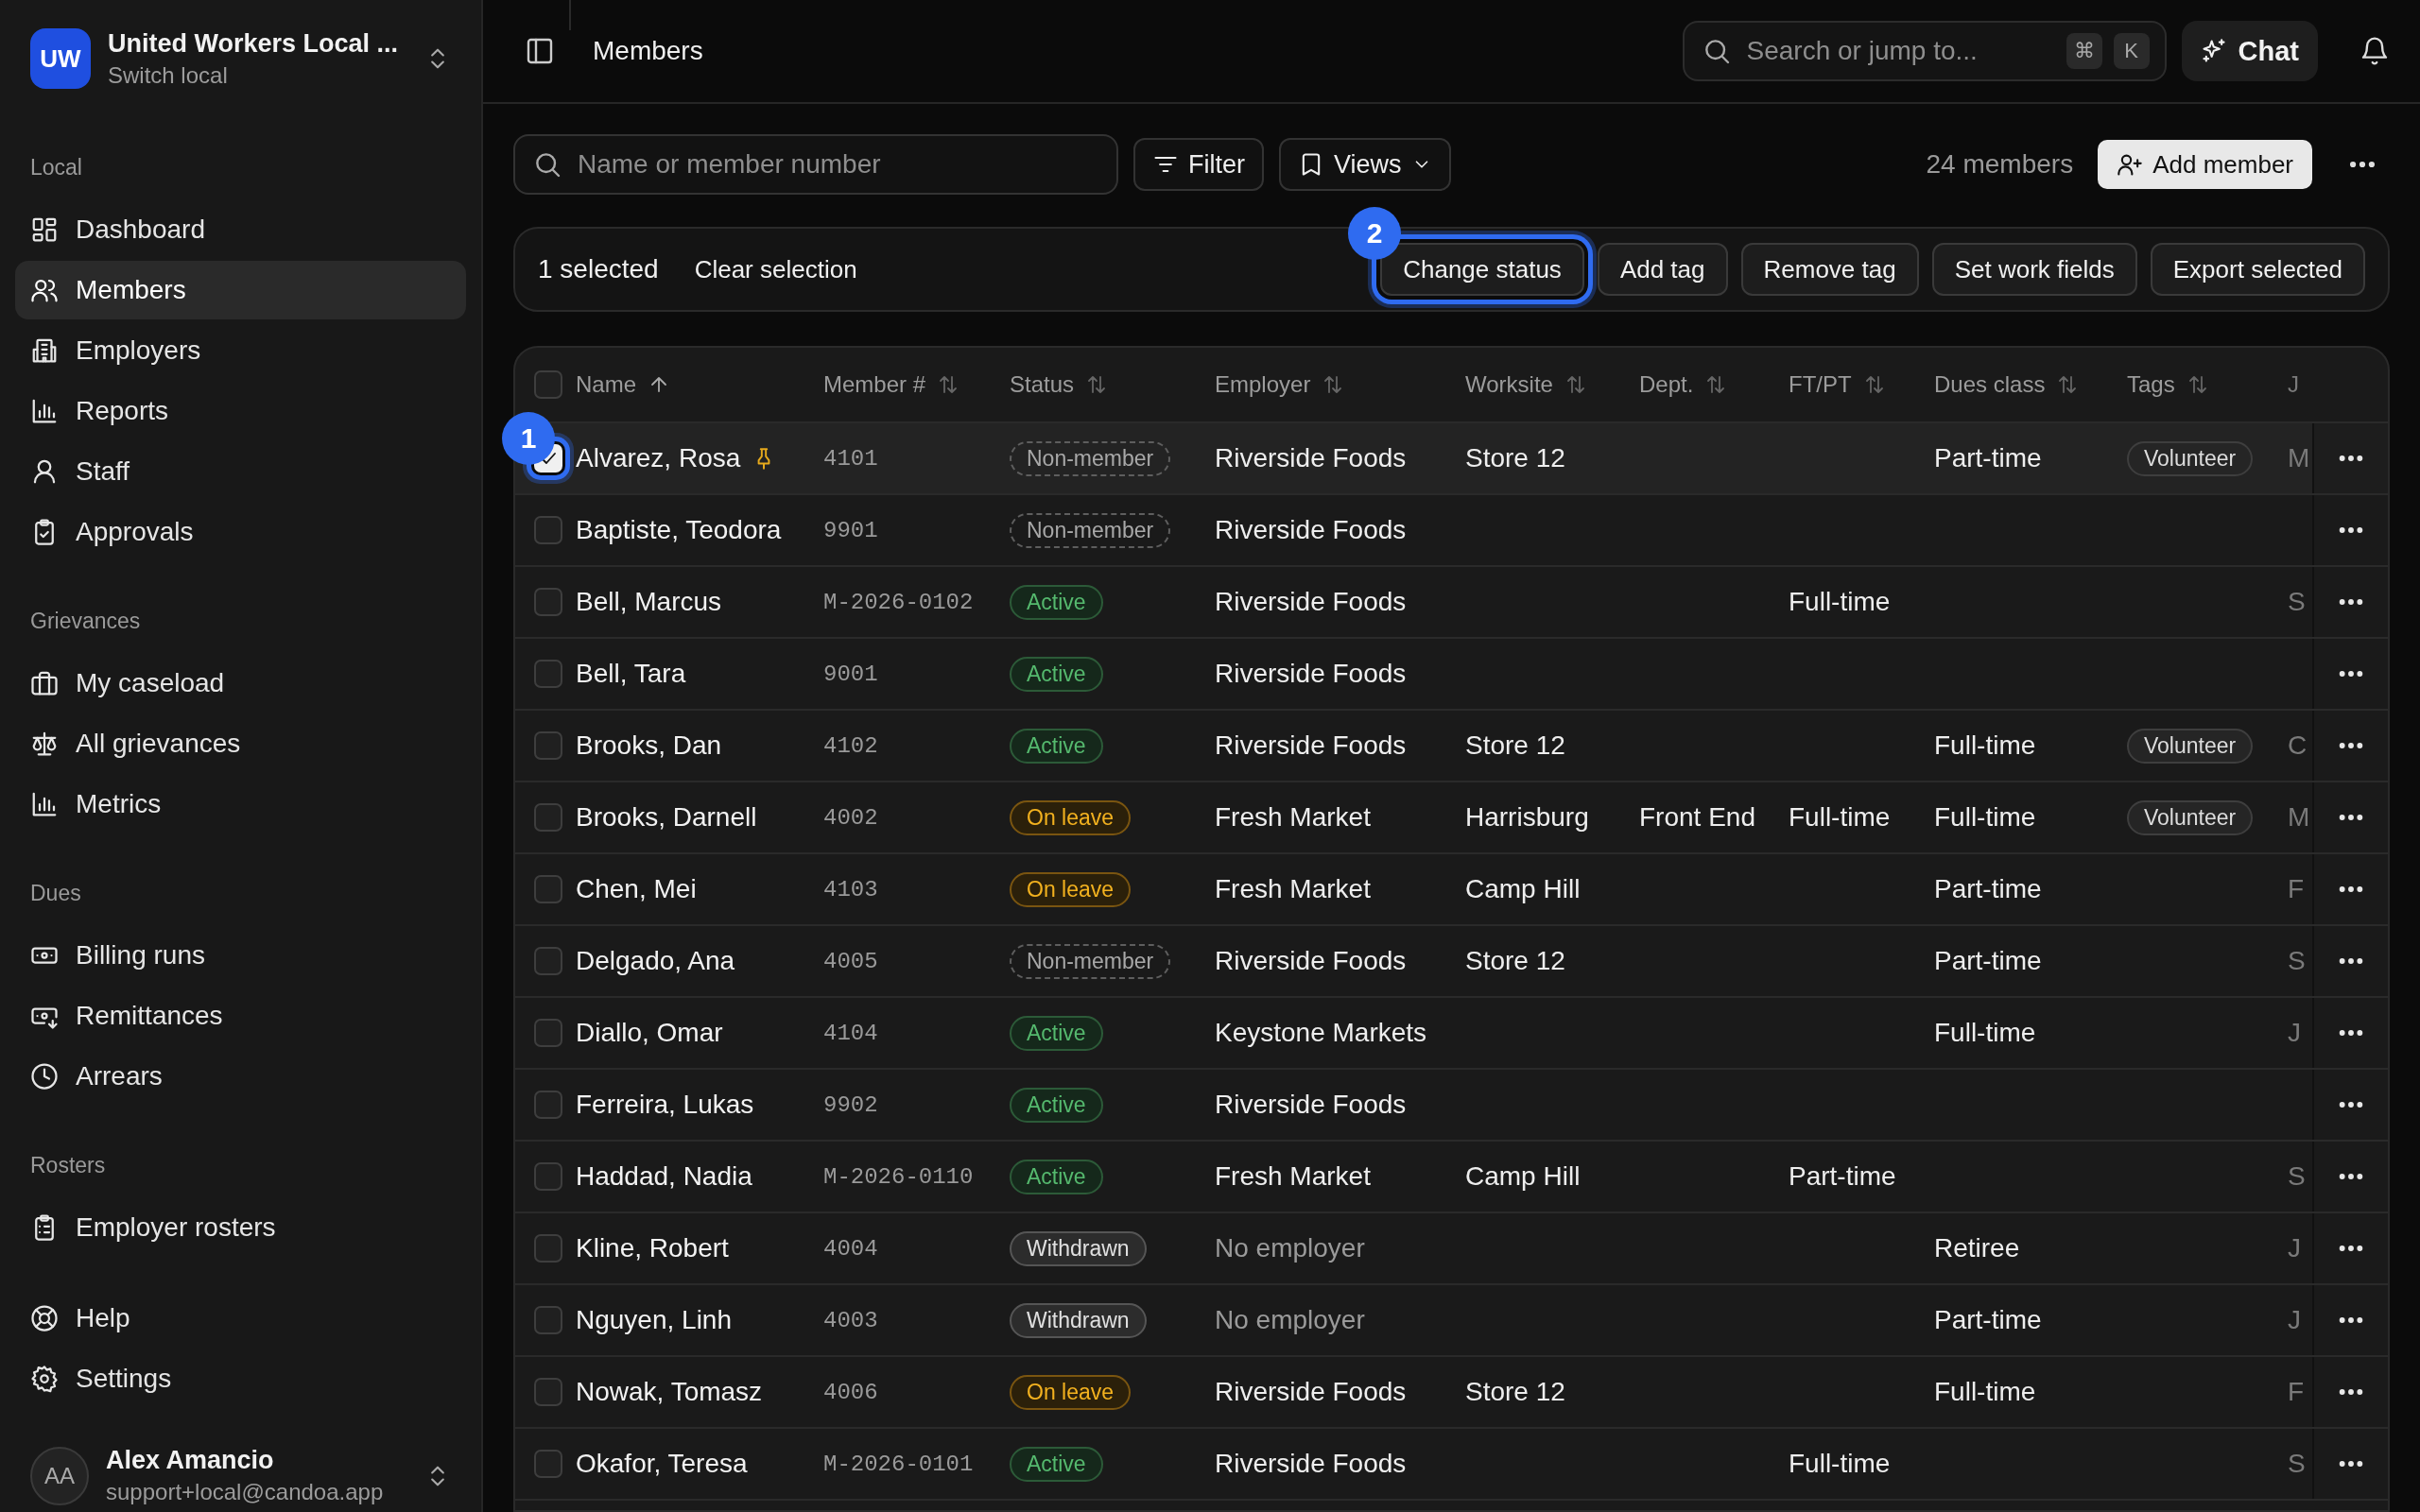 Image resolution: width=2420 pixels, height=1512 pixels. I want to click on sparkles-icon, so click(2213, 51).